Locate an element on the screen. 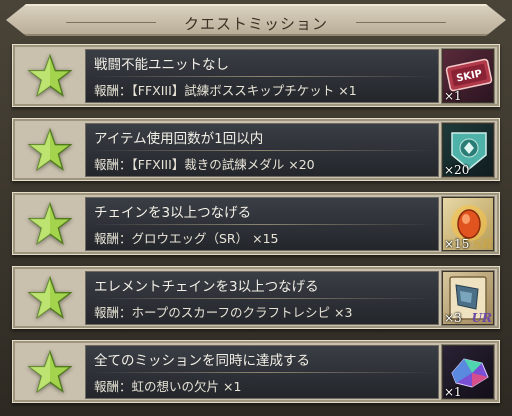 Image resolution: width=512 pixels, height=416 pixels. mission-reward: 報酬：【FFXIII】裁きの試練メダル ×20 is located at coordinates (204, 164).